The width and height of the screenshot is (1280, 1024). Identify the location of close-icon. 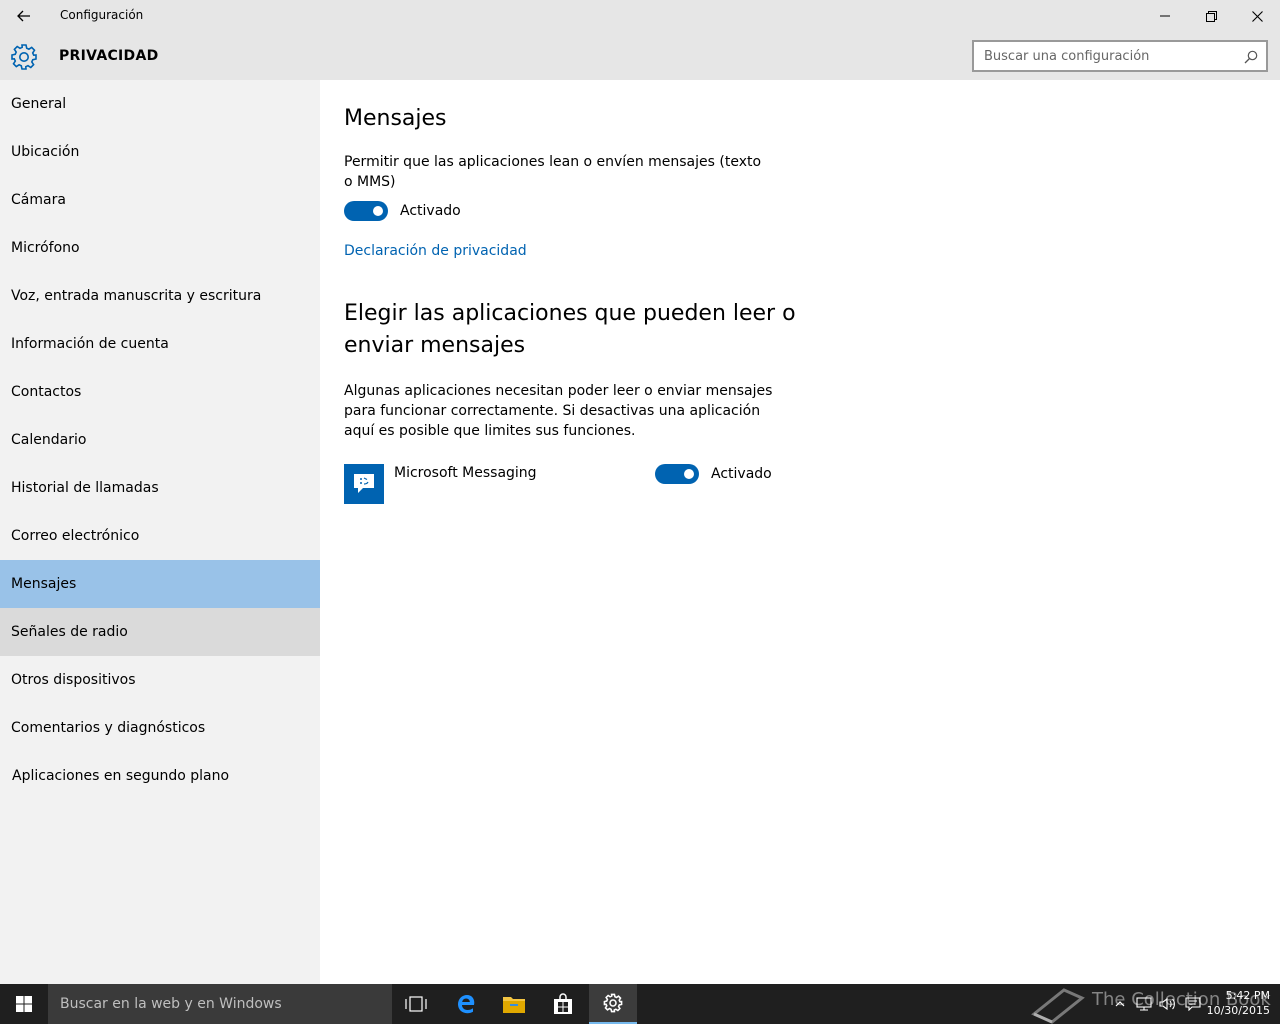
(1257, 16).